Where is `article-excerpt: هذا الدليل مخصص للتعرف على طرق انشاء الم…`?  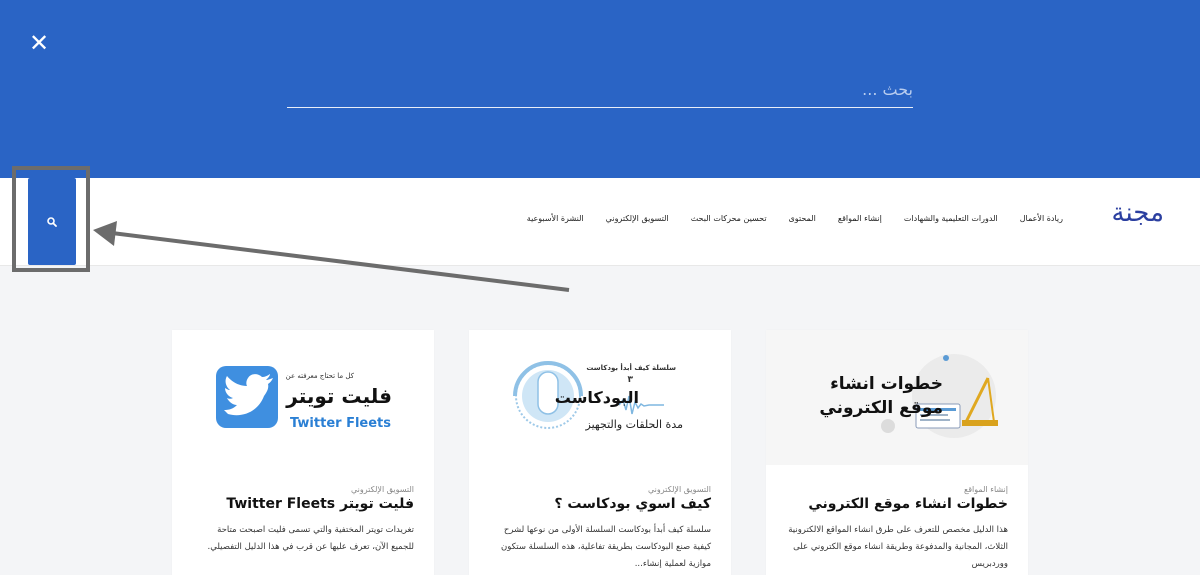
article-excerpt: هذا الدليل مخصص للتعرف على طرق انشاء الم… is located at coordinates (898, 547).